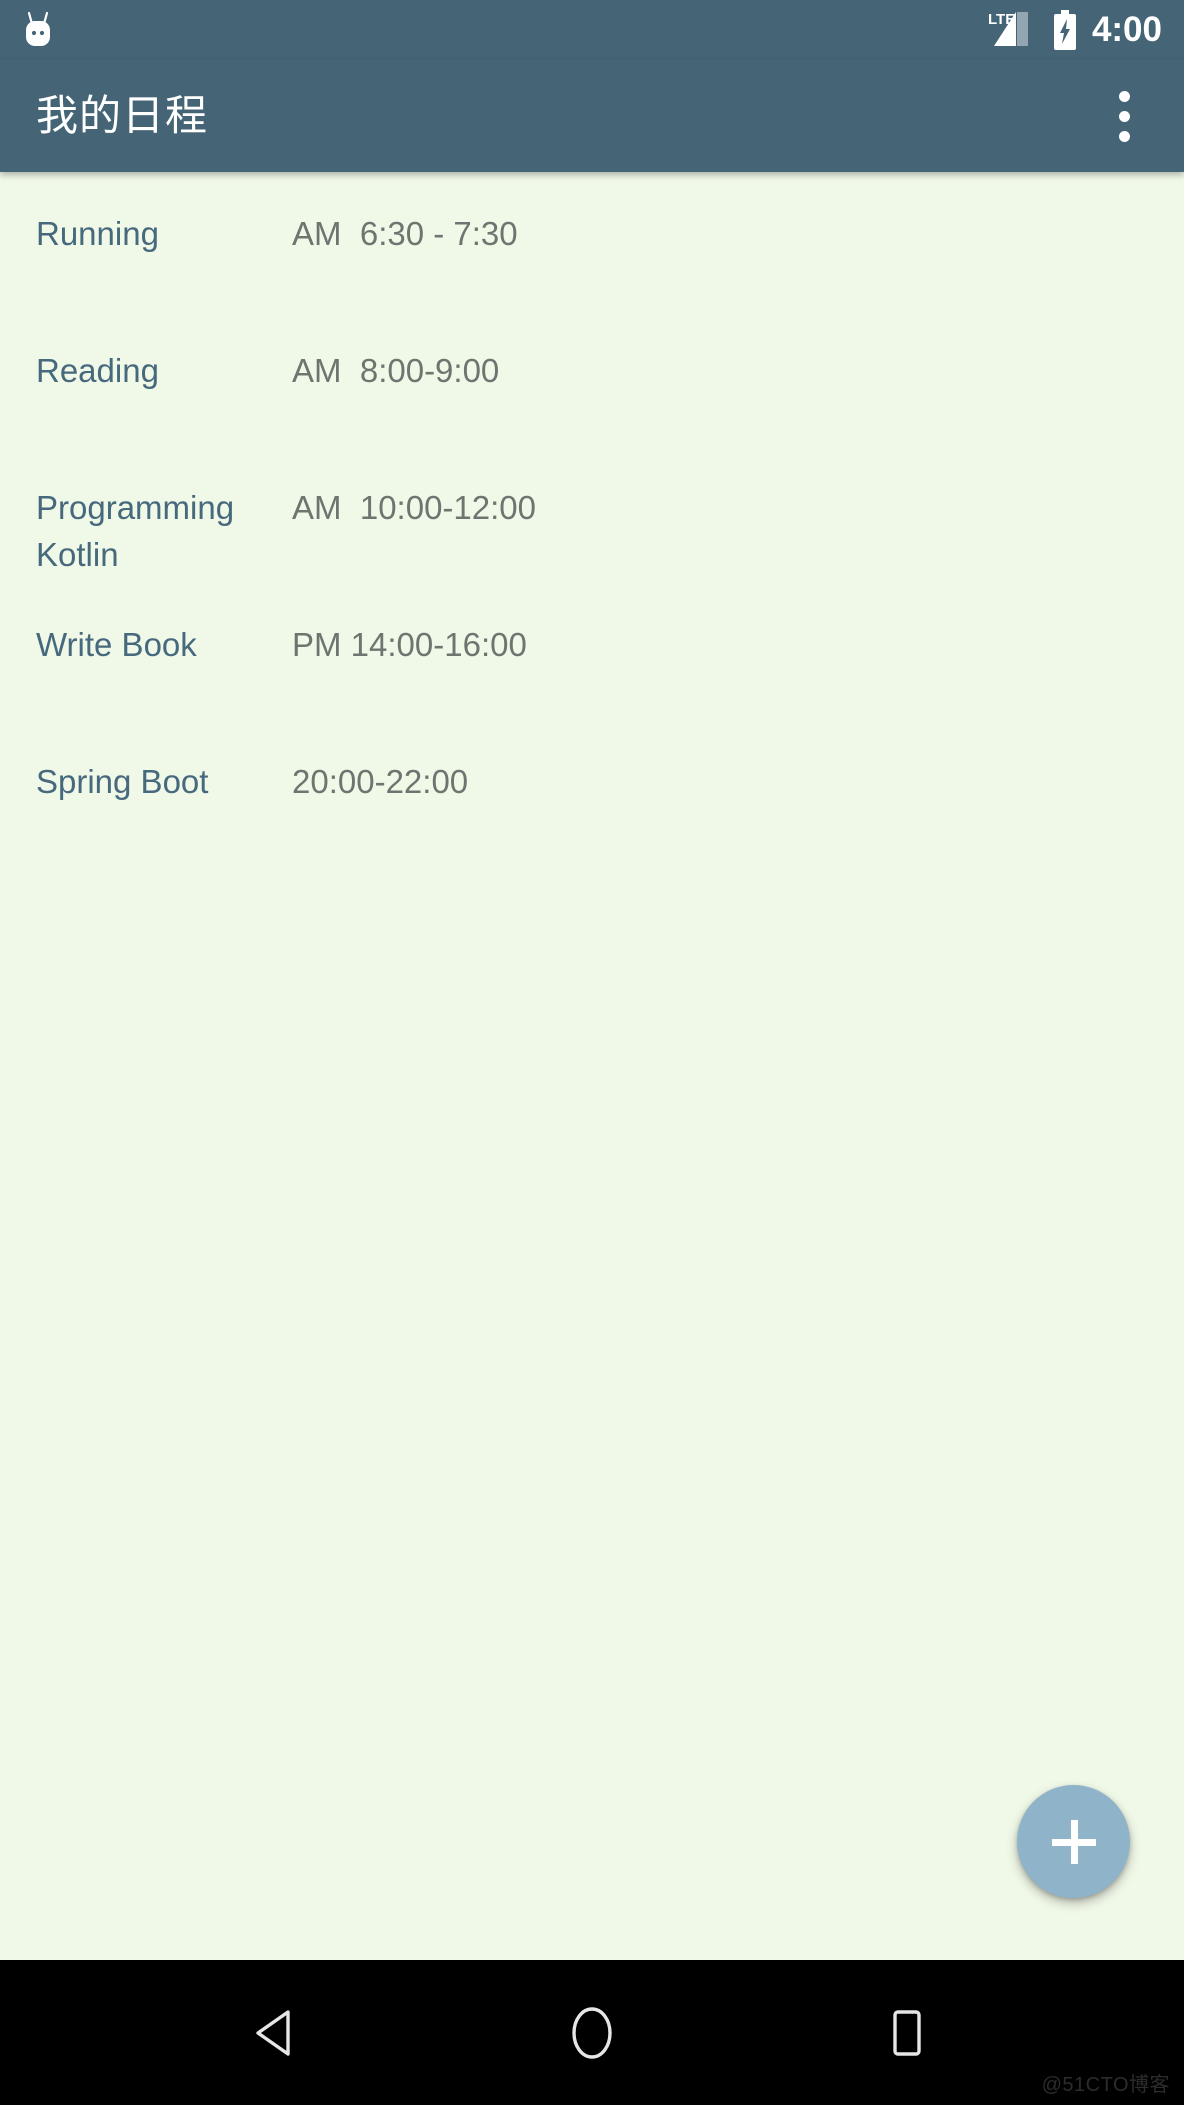 The image size is (1184, 2105). Describe the element at coordinates (277, 2033) in the screenshot. I see `back-triangle-icon` at that location.